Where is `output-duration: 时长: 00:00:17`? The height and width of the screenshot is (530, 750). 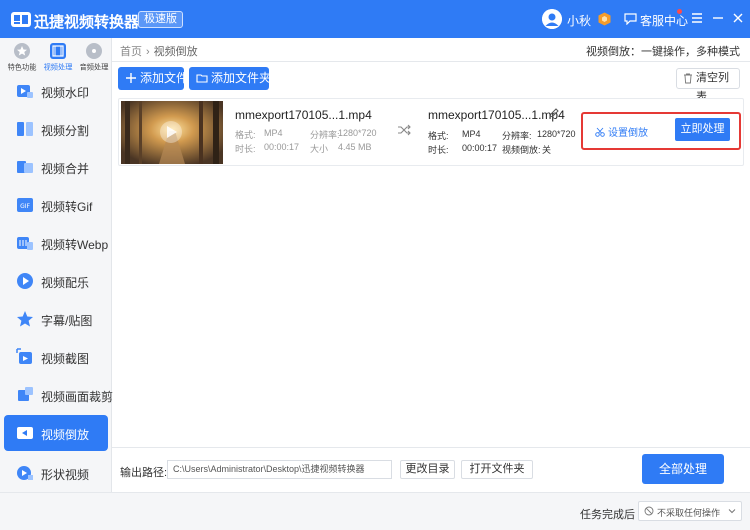
output-duration: 时长: 00:00:17 is located at coordinates (463, 149).